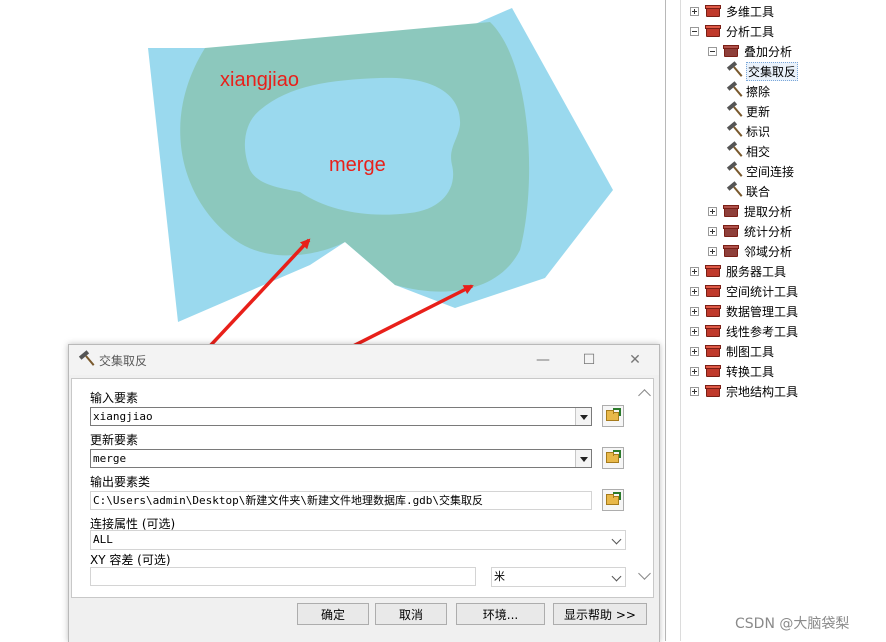 This screenshot has width=886, height=642. Describe the element at coordinates (103, 539) in the screenshot. I see `join-attributes-value: ALL` at that location.